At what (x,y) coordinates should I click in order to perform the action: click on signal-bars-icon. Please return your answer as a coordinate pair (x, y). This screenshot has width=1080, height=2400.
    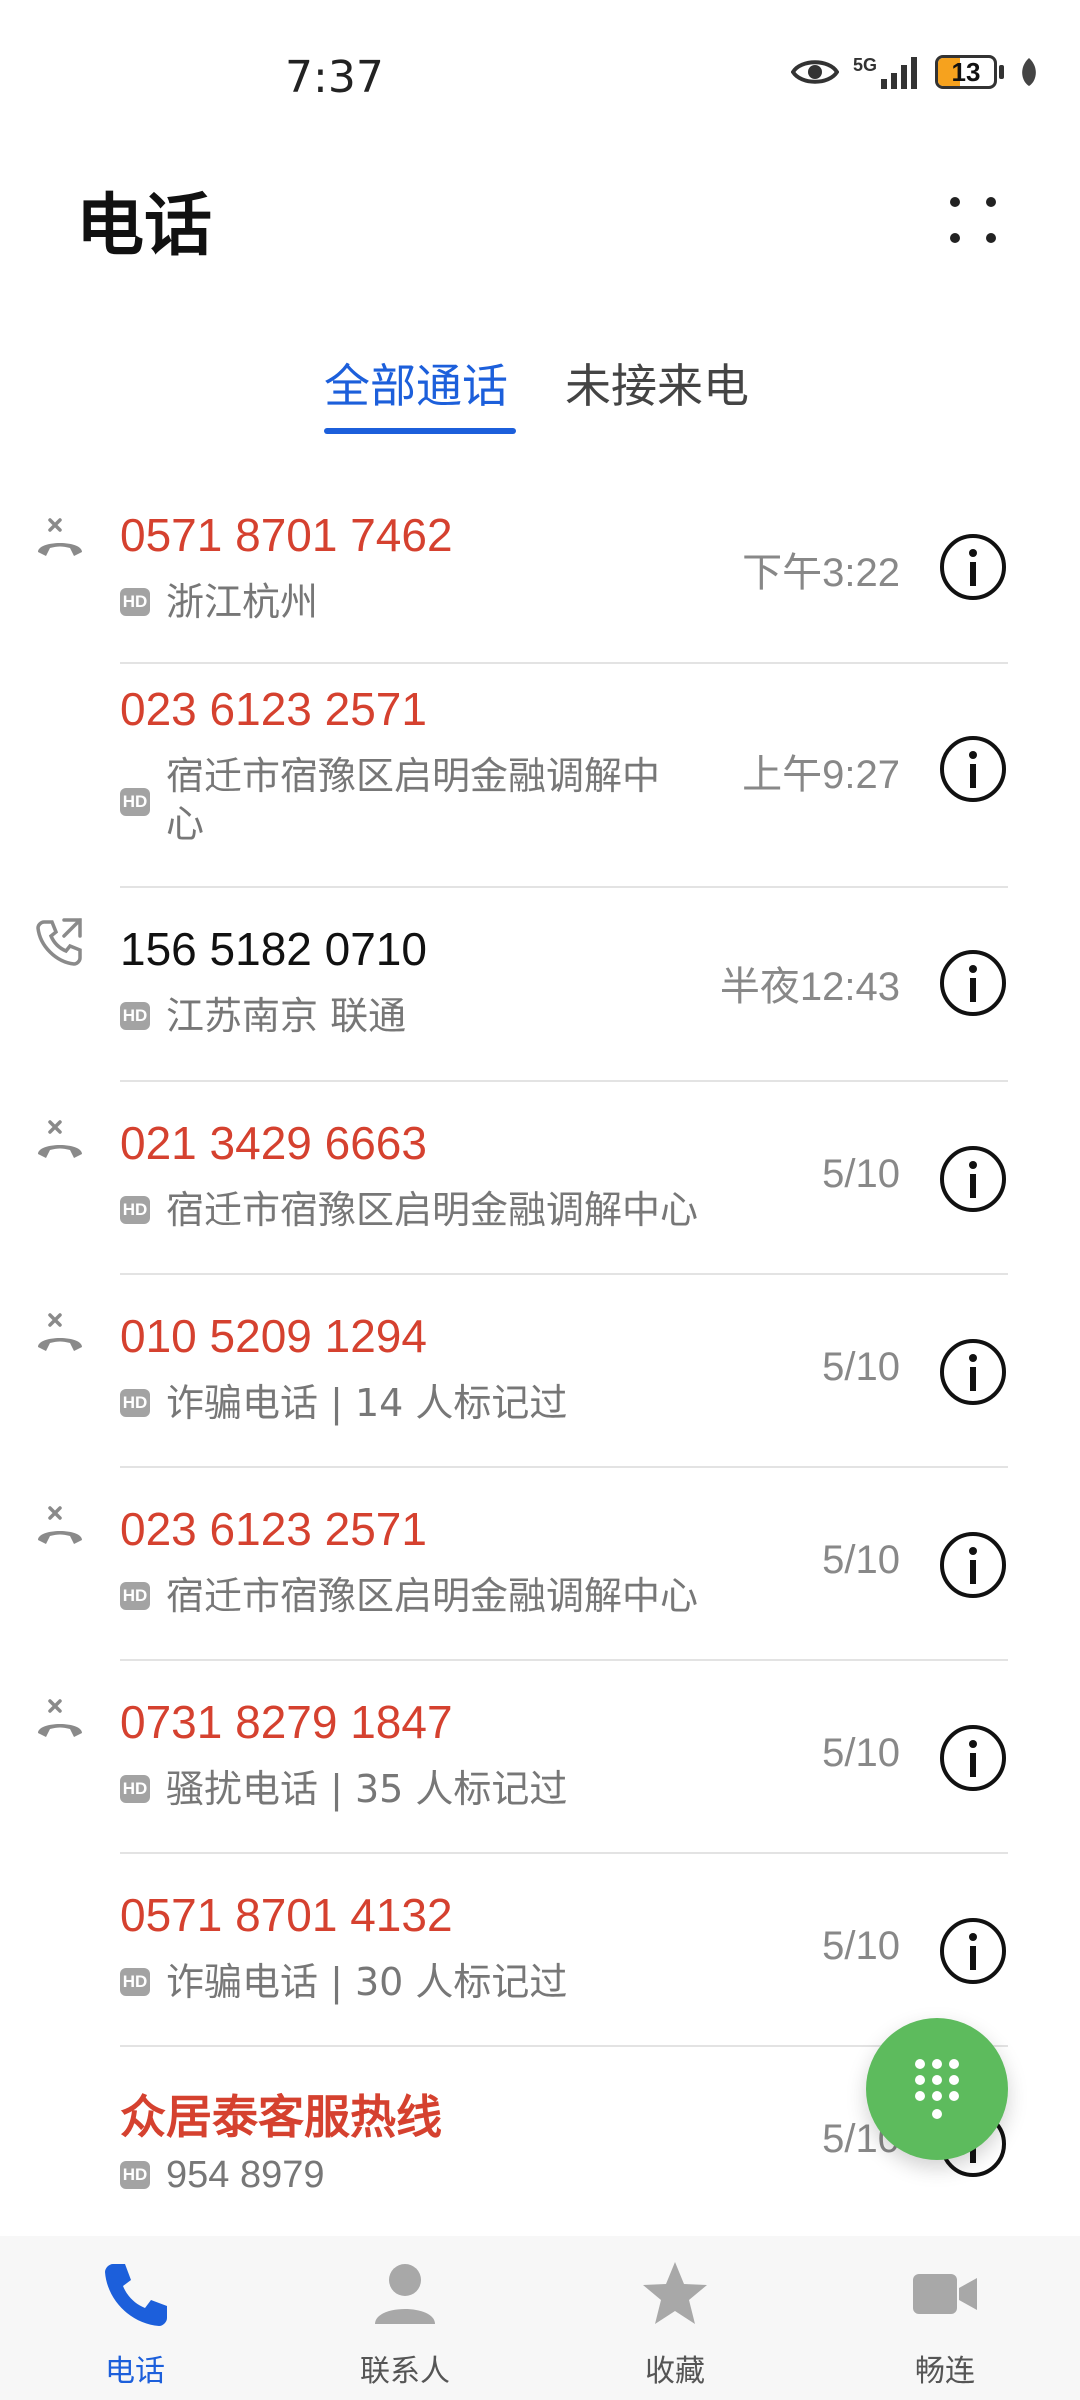
    Looking at the image, I should click on (899, 73).